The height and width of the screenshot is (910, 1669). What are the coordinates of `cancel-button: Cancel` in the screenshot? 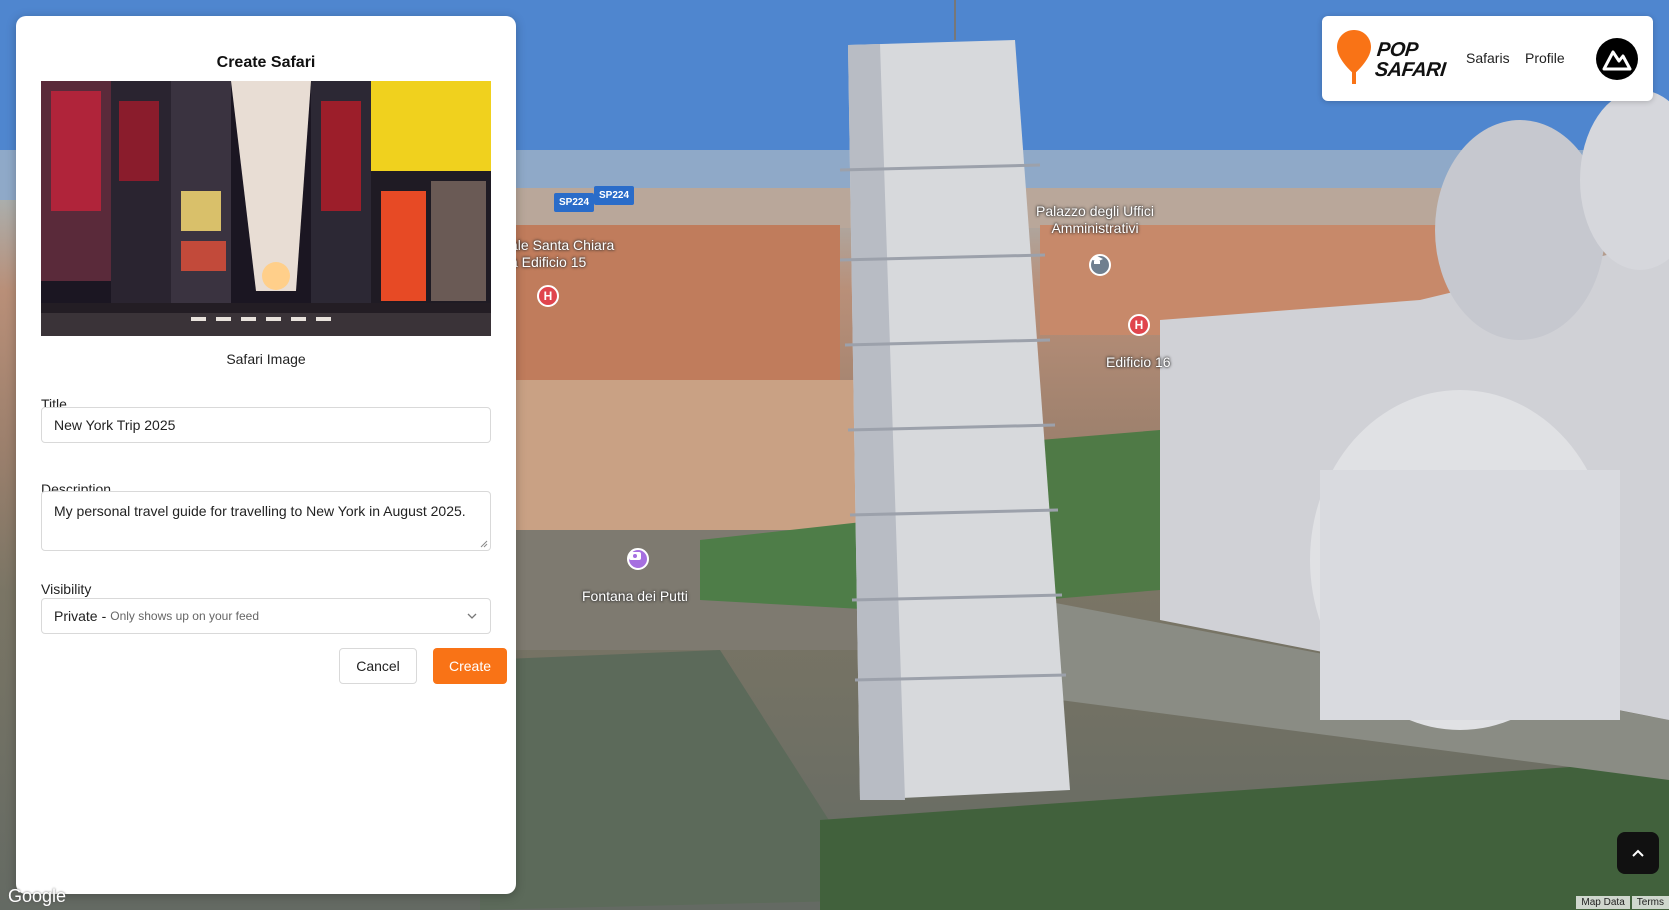 It's located at (378, 666).